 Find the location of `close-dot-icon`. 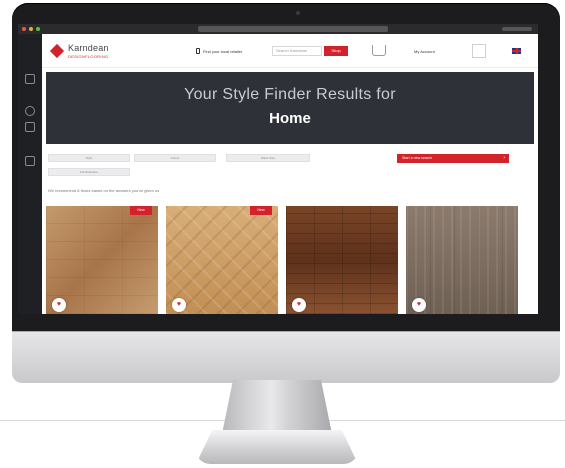

close-dot-icon is located at coordinates (24, 29).